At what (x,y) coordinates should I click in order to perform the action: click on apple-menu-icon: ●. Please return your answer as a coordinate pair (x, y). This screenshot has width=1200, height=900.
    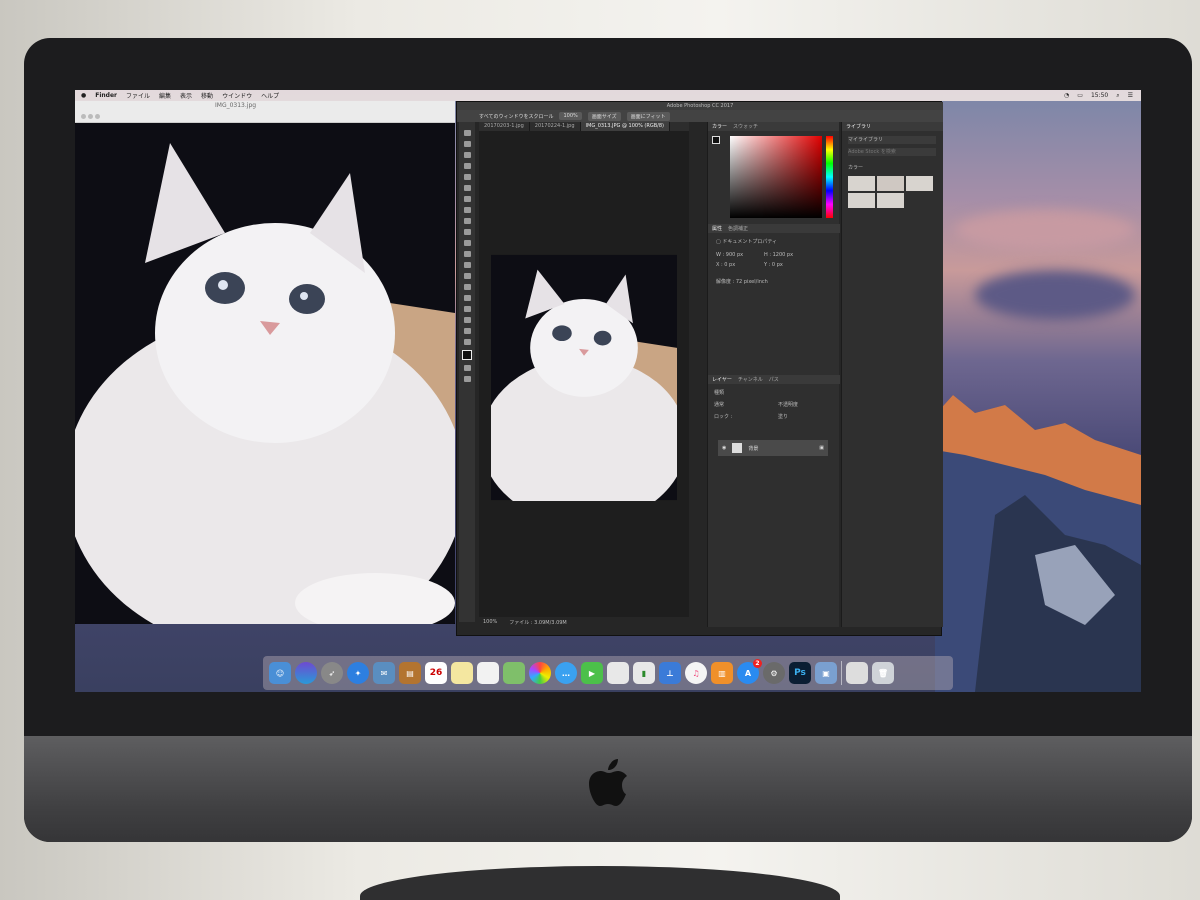
    Looking at the image, I should click on (83, 95).